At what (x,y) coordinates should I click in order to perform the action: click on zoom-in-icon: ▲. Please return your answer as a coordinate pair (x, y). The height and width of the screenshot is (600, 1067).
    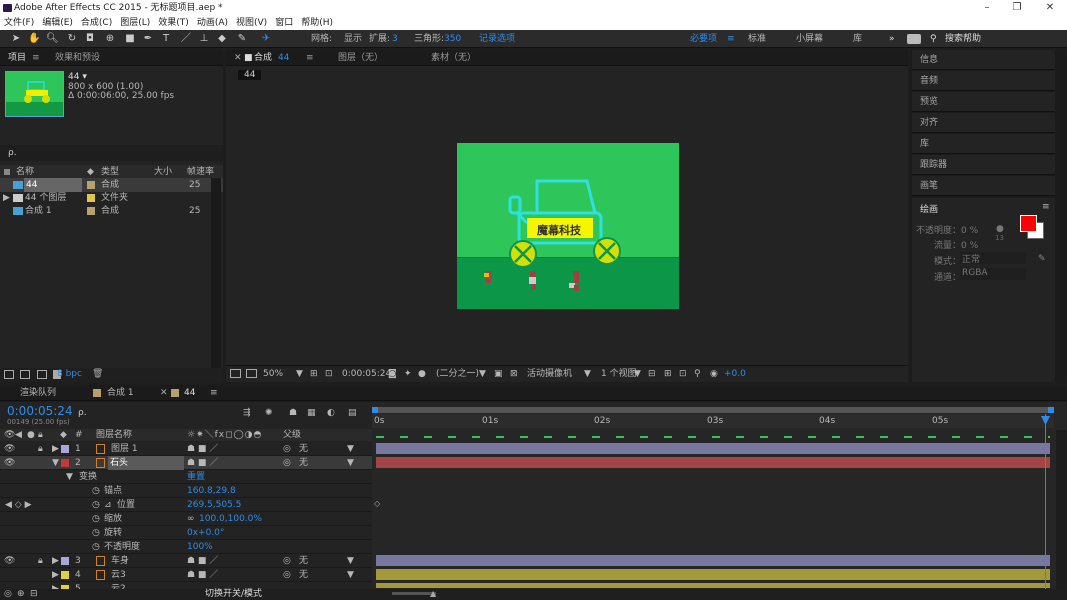
    Looking at the image, I should click on (433, 593).